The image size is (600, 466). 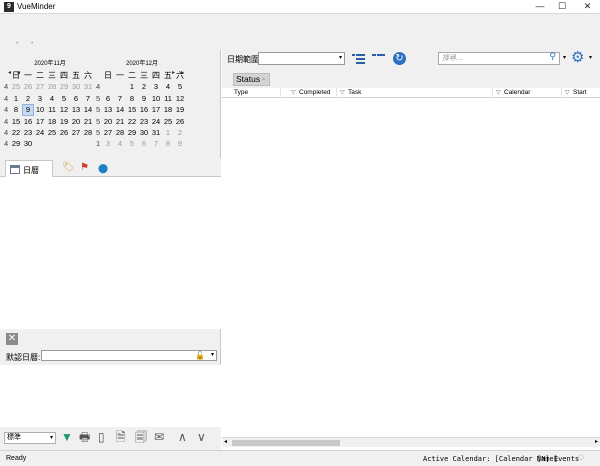 I want to click on calendar-day: 14, so click(x=88, y=109).